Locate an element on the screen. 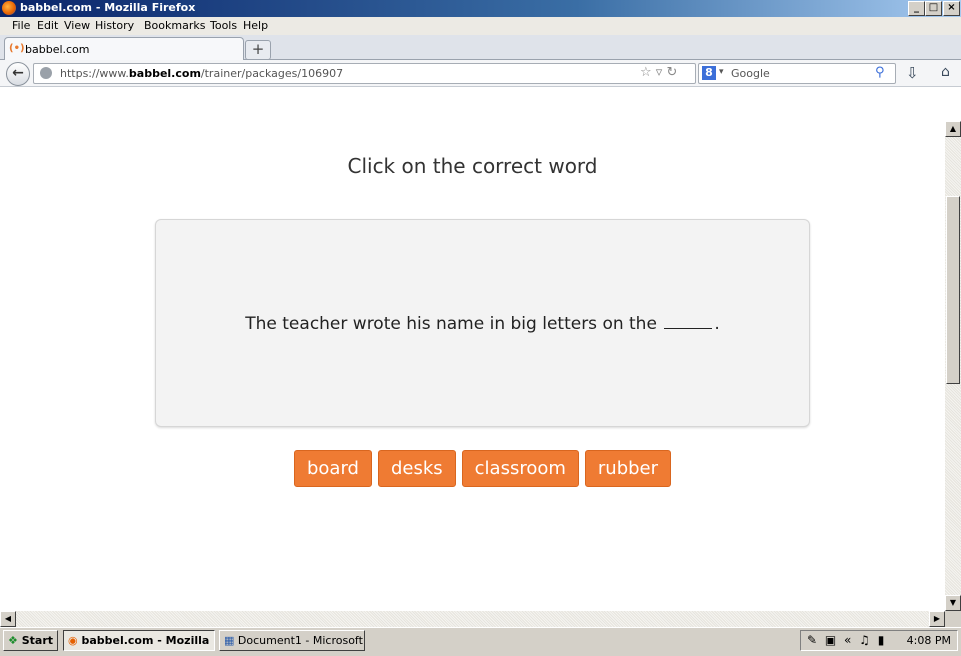  answer-button-desks: desks is located at coordinates (416, 468).